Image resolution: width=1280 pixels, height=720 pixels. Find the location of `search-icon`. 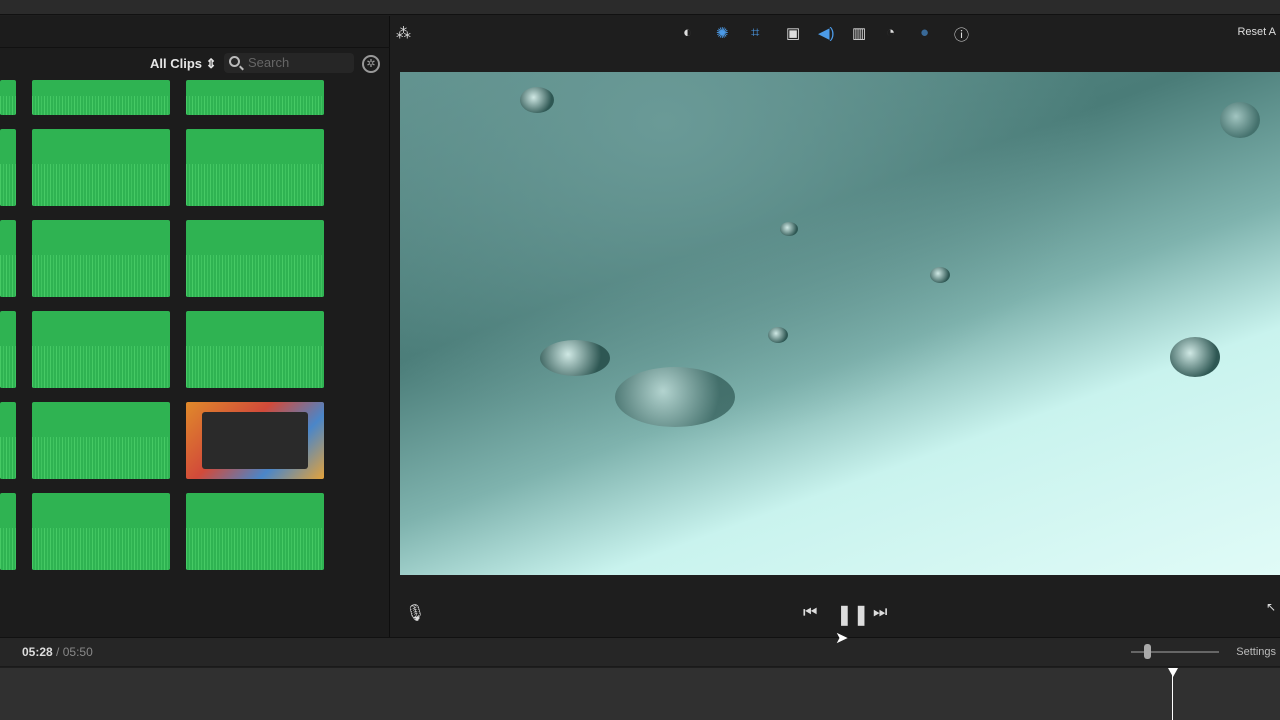

search-icon is located at coordinates (234, 61).